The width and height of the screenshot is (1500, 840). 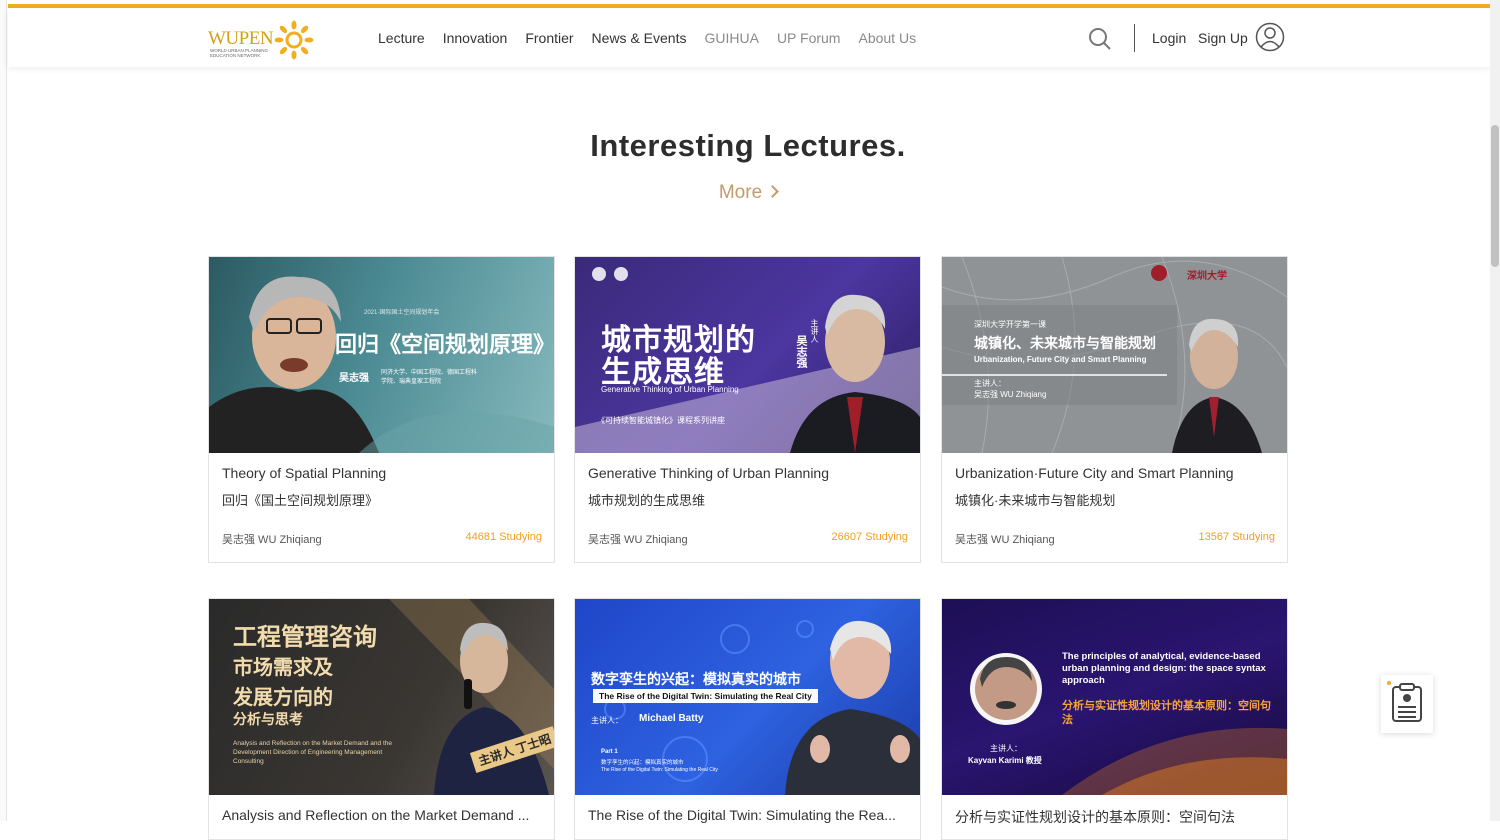 I want to click on chevron-right-icon, so click(x=773, y=191).